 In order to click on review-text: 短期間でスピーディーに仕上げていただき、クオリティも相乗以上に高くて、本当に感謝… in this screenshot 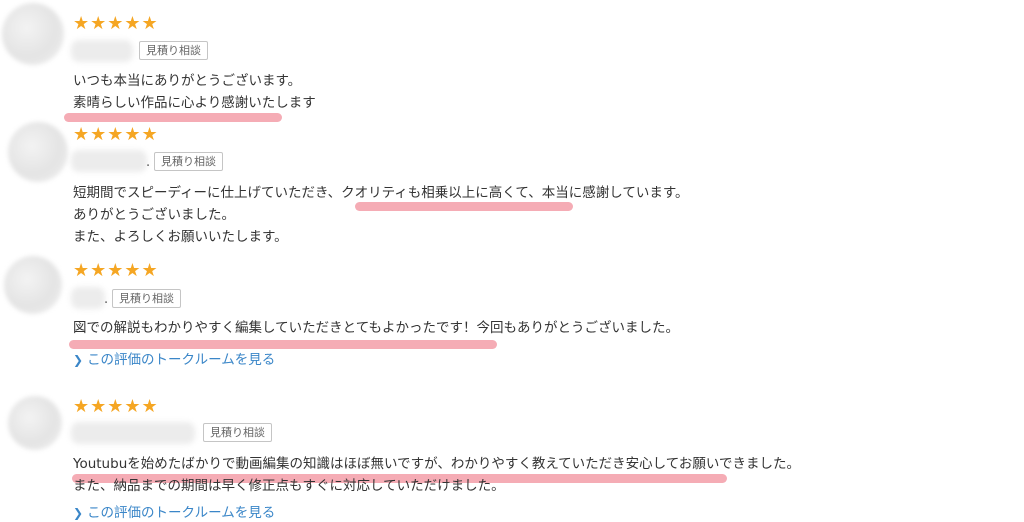, I will do `click(380, 215)`.